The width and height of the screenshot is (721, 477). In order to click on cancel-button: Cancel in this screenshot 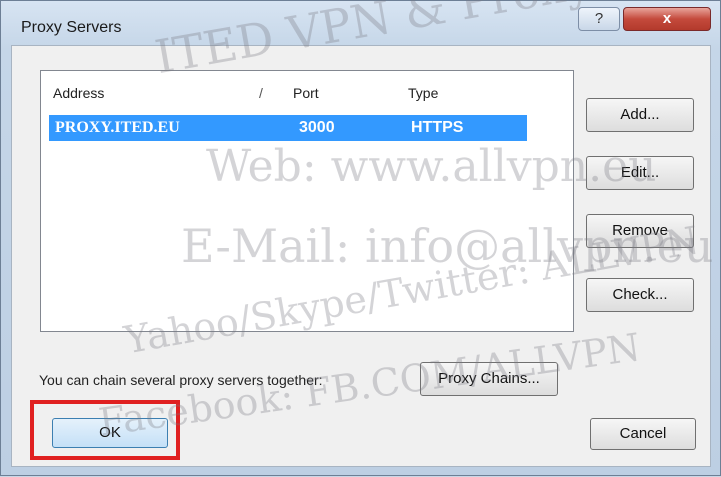, I will do `click(643, 434)`.